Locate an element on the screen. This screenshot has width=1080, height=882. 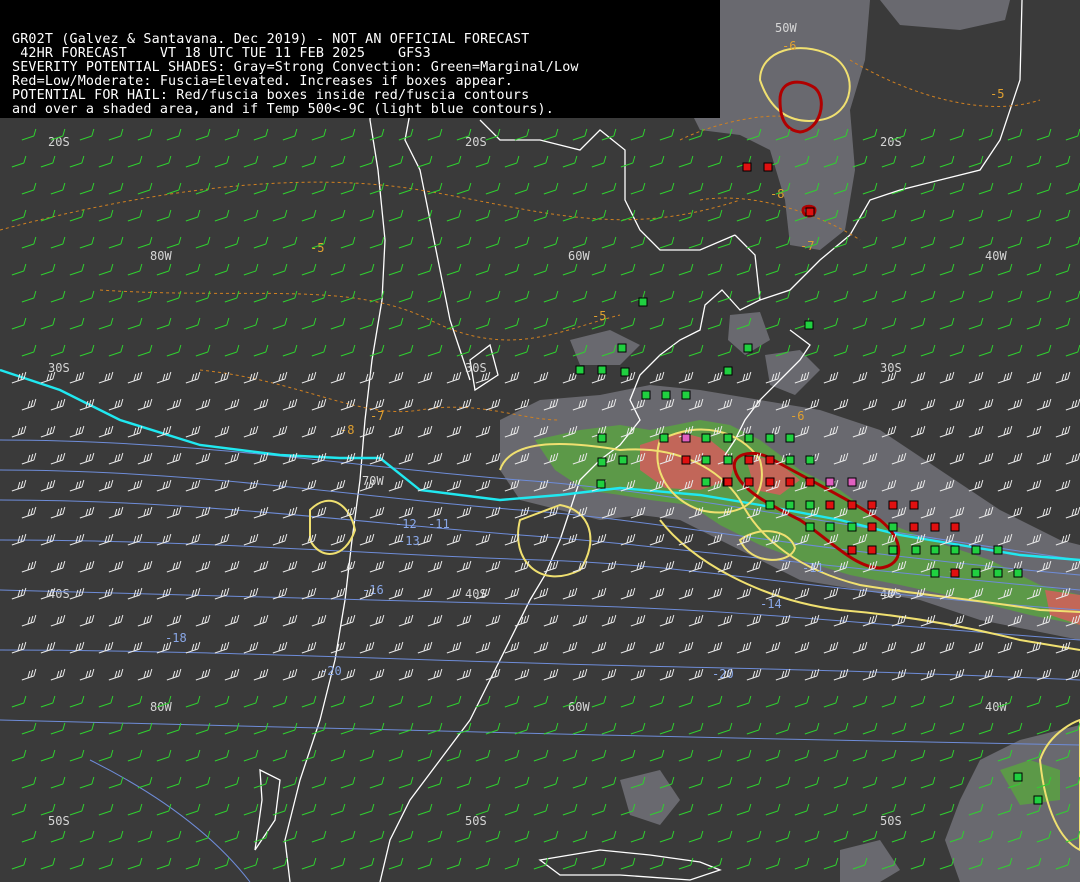
temp-label: -8 is located at coordinates (347, 430).